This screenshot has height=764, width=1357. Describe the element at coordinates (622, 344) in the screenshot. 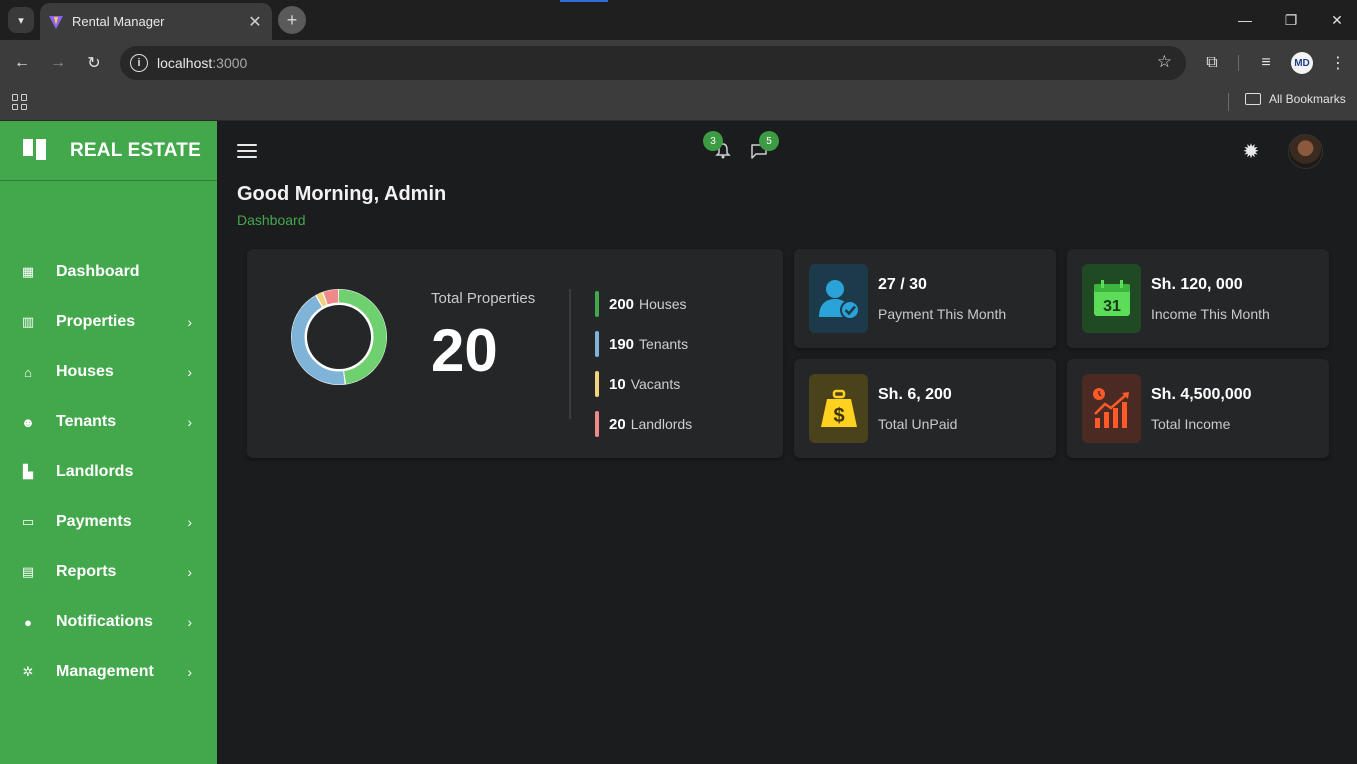

I see `stat-value: 190` at that location.